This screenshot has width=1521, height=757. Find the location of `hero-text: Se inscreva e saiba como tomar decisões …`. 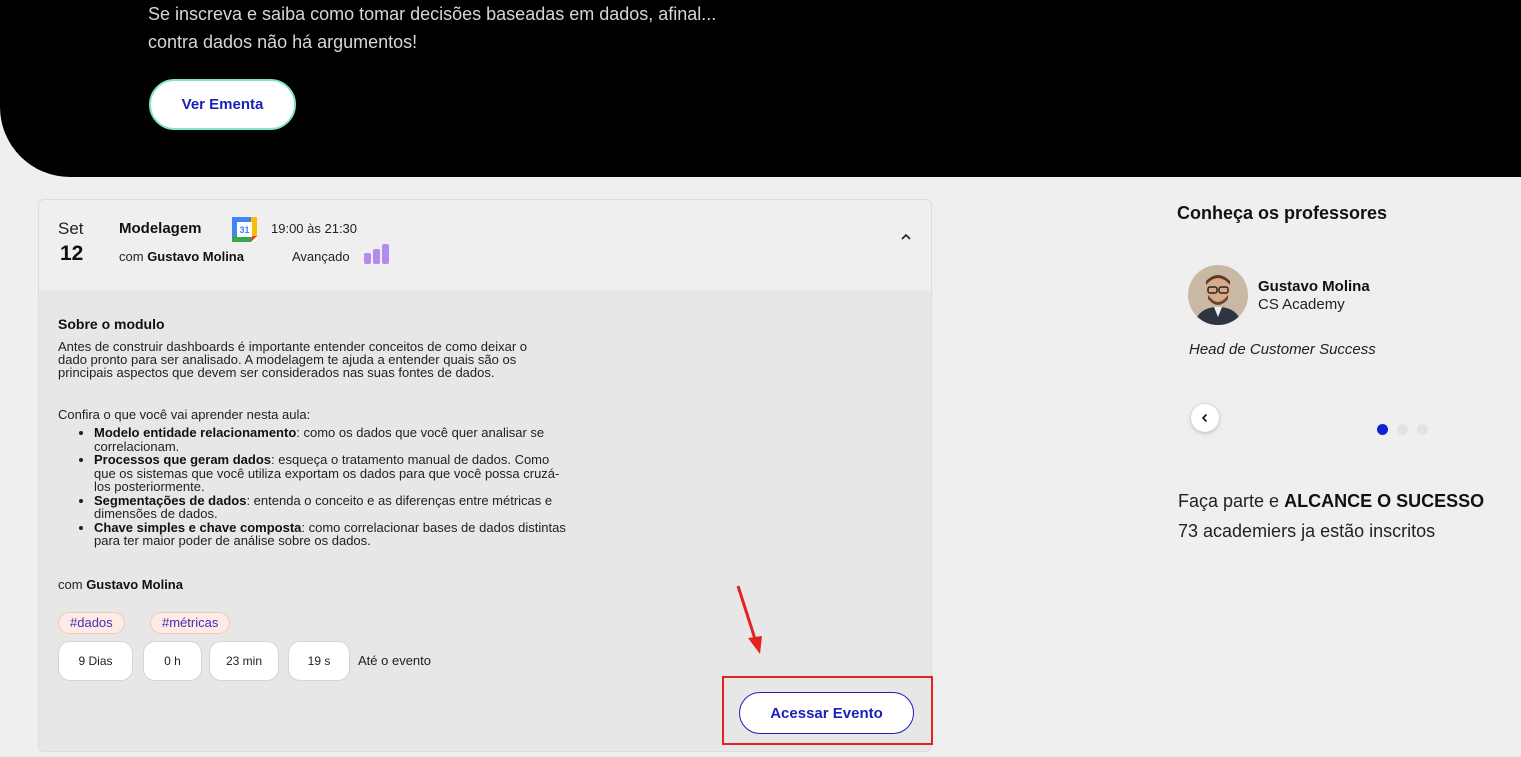

hero-text: Se inscreva e saiba como tomar decisões … is located at coordinates (432, 28).